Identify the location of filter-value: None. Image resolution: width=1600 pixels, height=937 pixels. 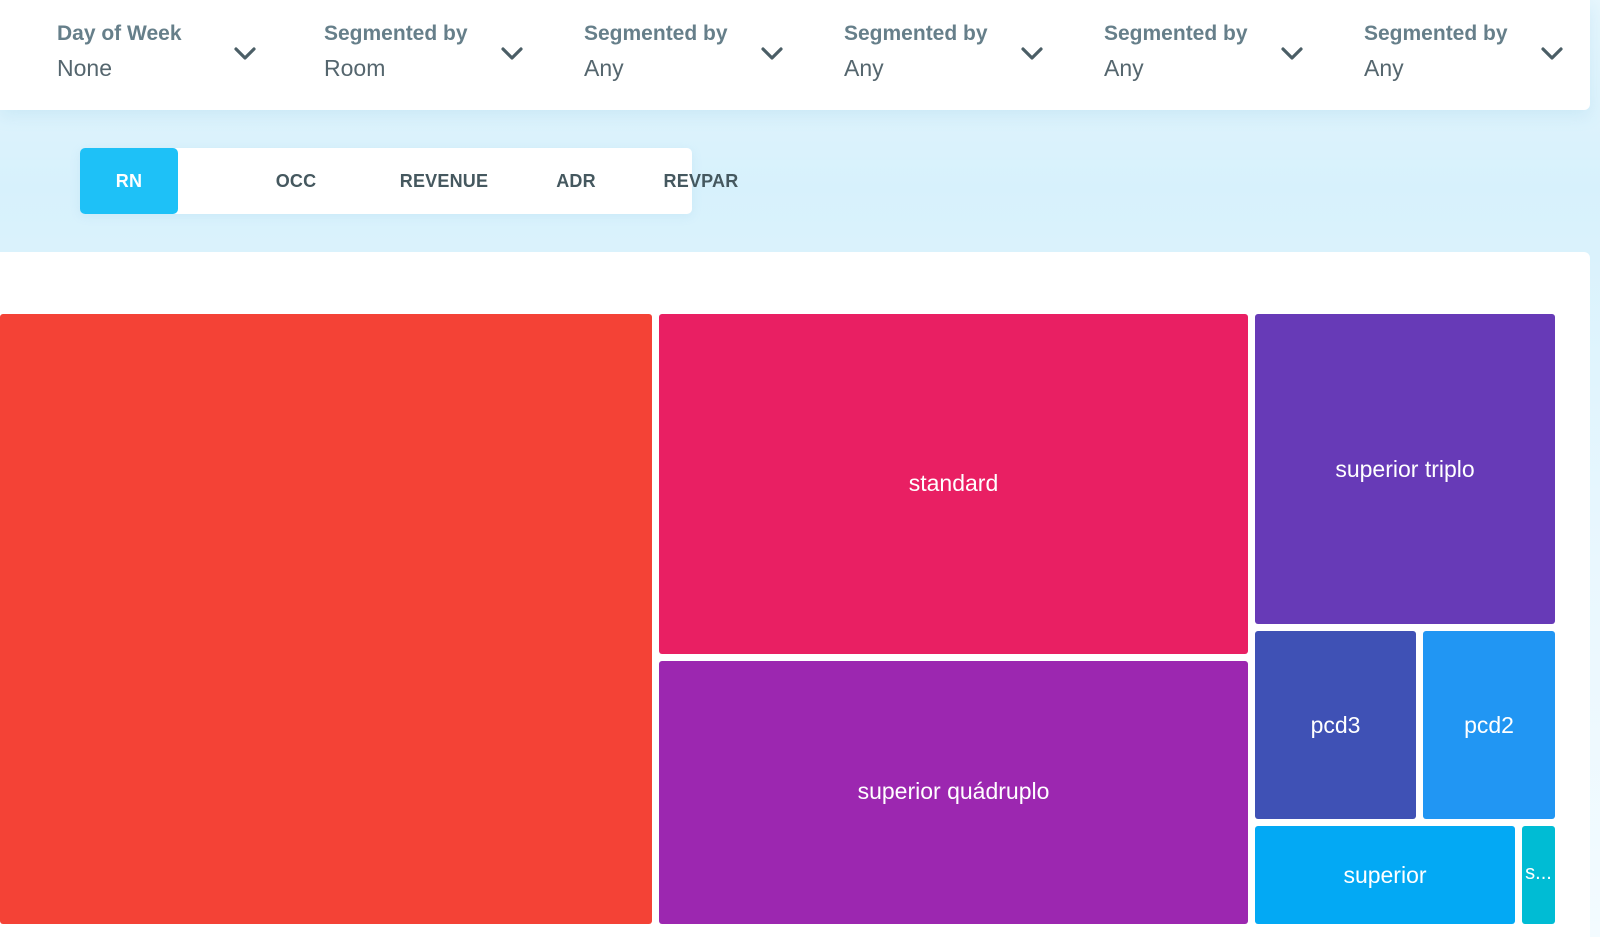
(84, 68).